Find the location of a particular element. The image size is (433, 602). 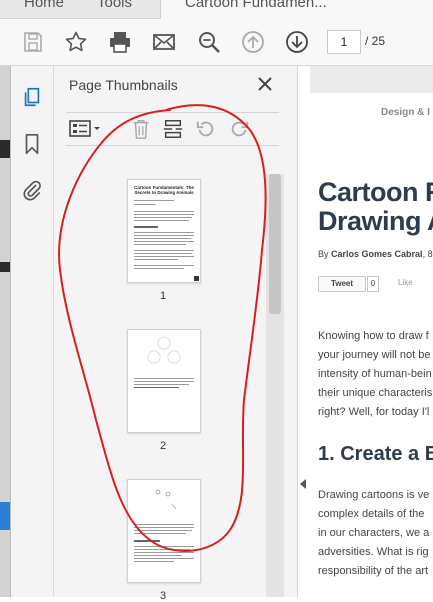

thumbnail-page-number: 1 is located at coordinates (163, 296).